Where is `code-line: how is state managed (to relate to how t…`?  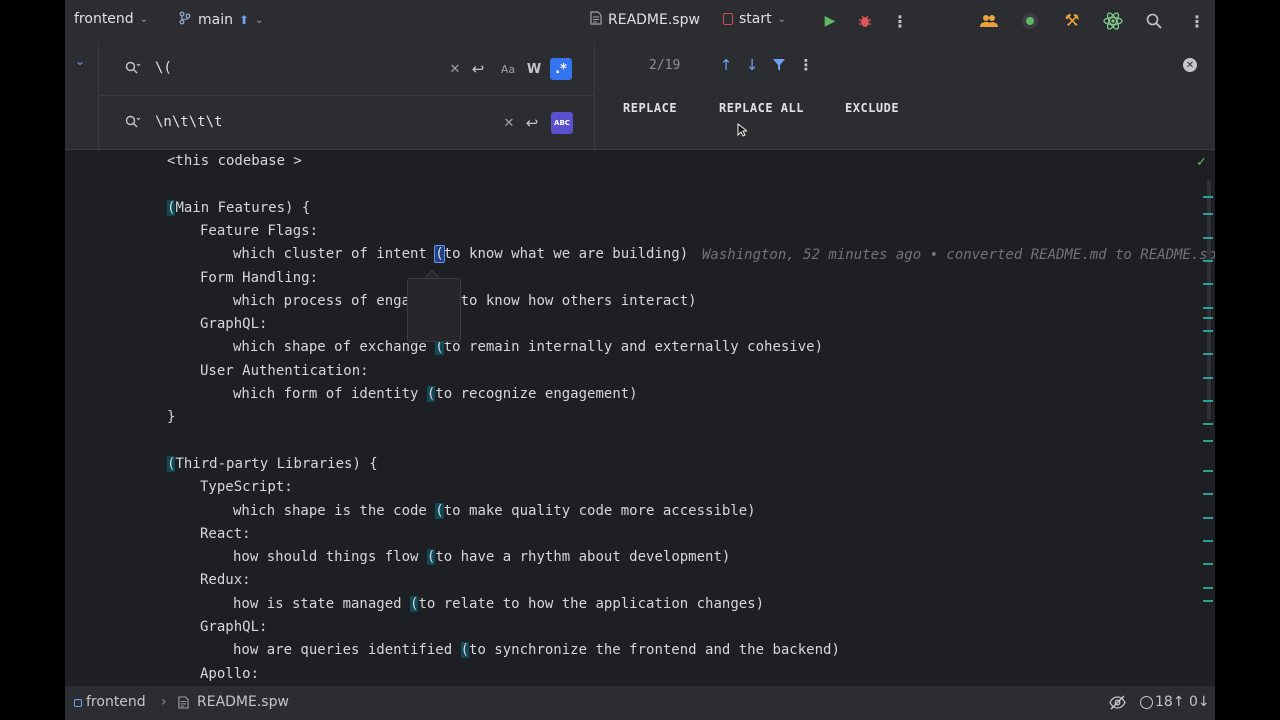 code-line: how is state managed (to relate to how t… is located at coordinates (498, 604).